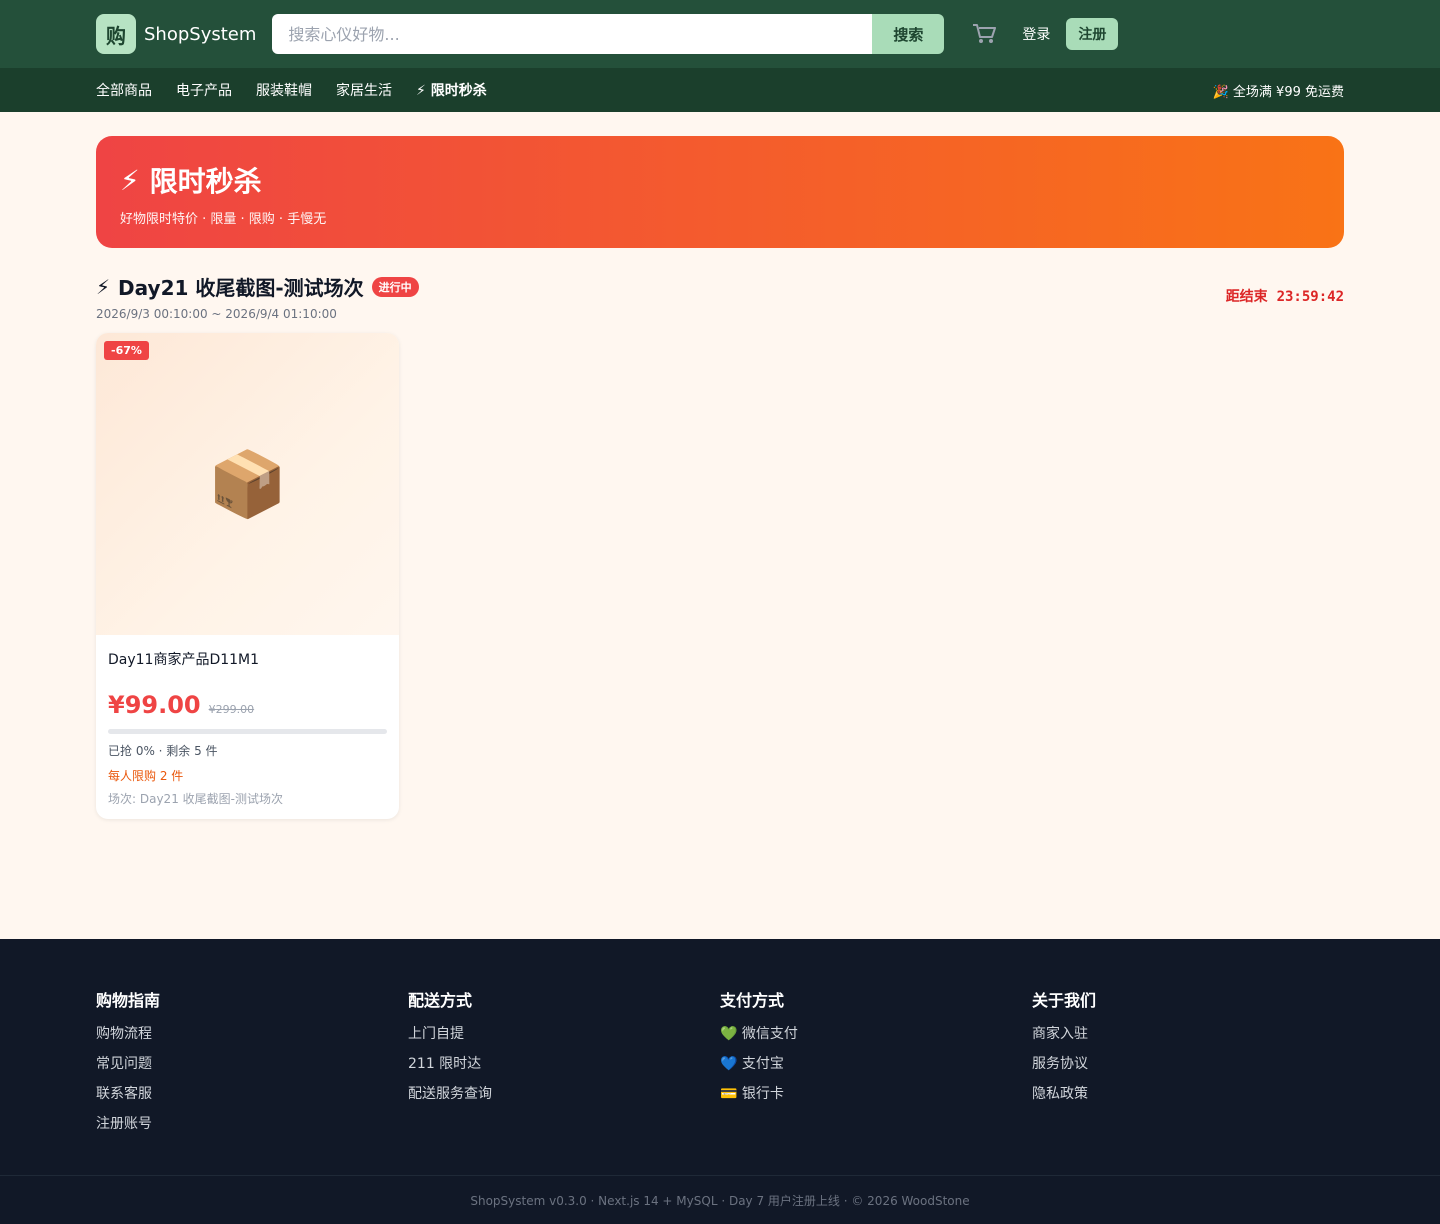 This screenshot has height=1224, width=1440. What do you see at coordinates (1246, 297) in the screenshot?
I see `countdown-label: 距结束` at bounding box center [1246, 297].